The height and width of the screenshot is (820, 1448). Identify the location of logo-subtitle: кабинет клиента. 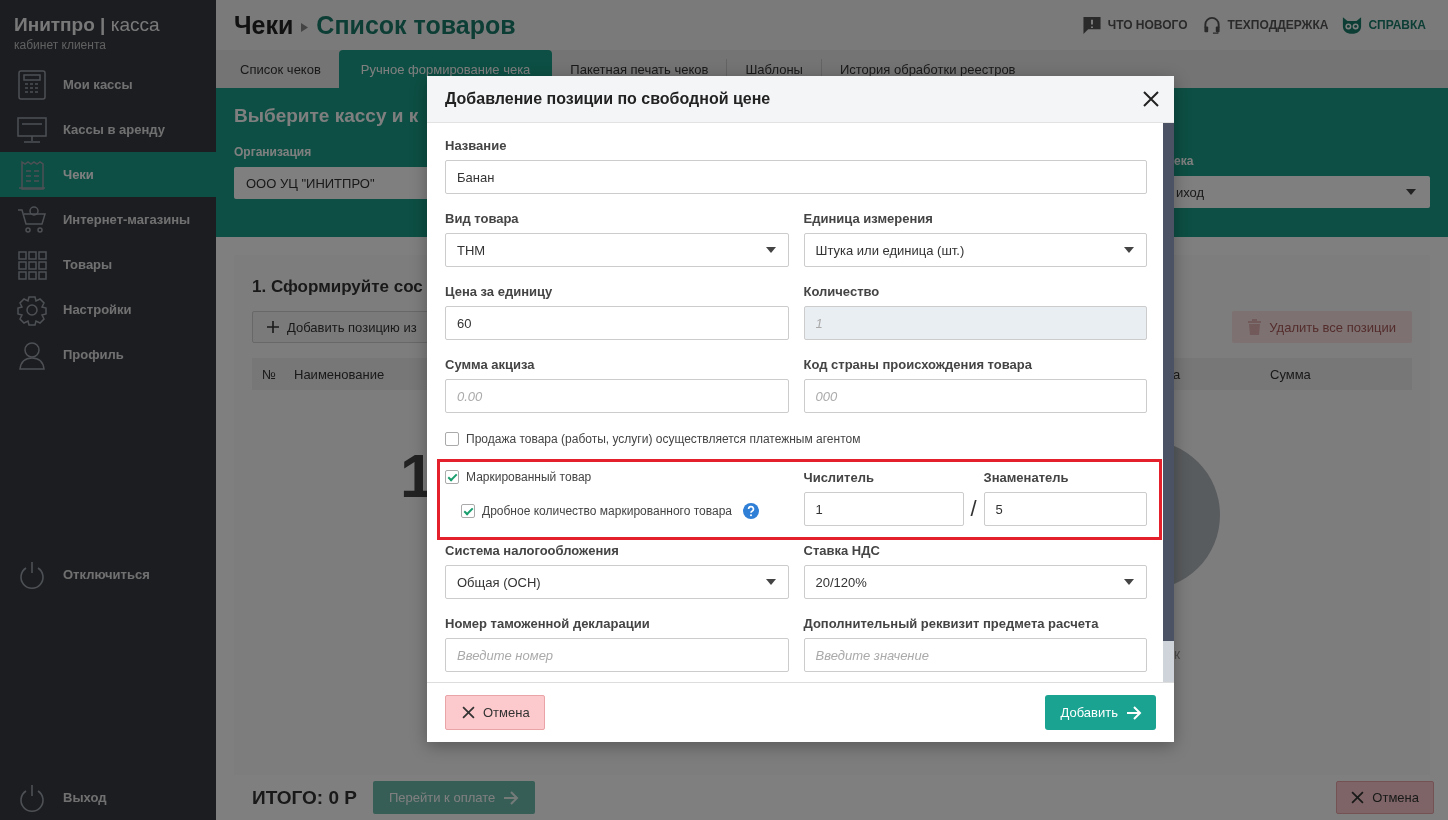
(59, 44).